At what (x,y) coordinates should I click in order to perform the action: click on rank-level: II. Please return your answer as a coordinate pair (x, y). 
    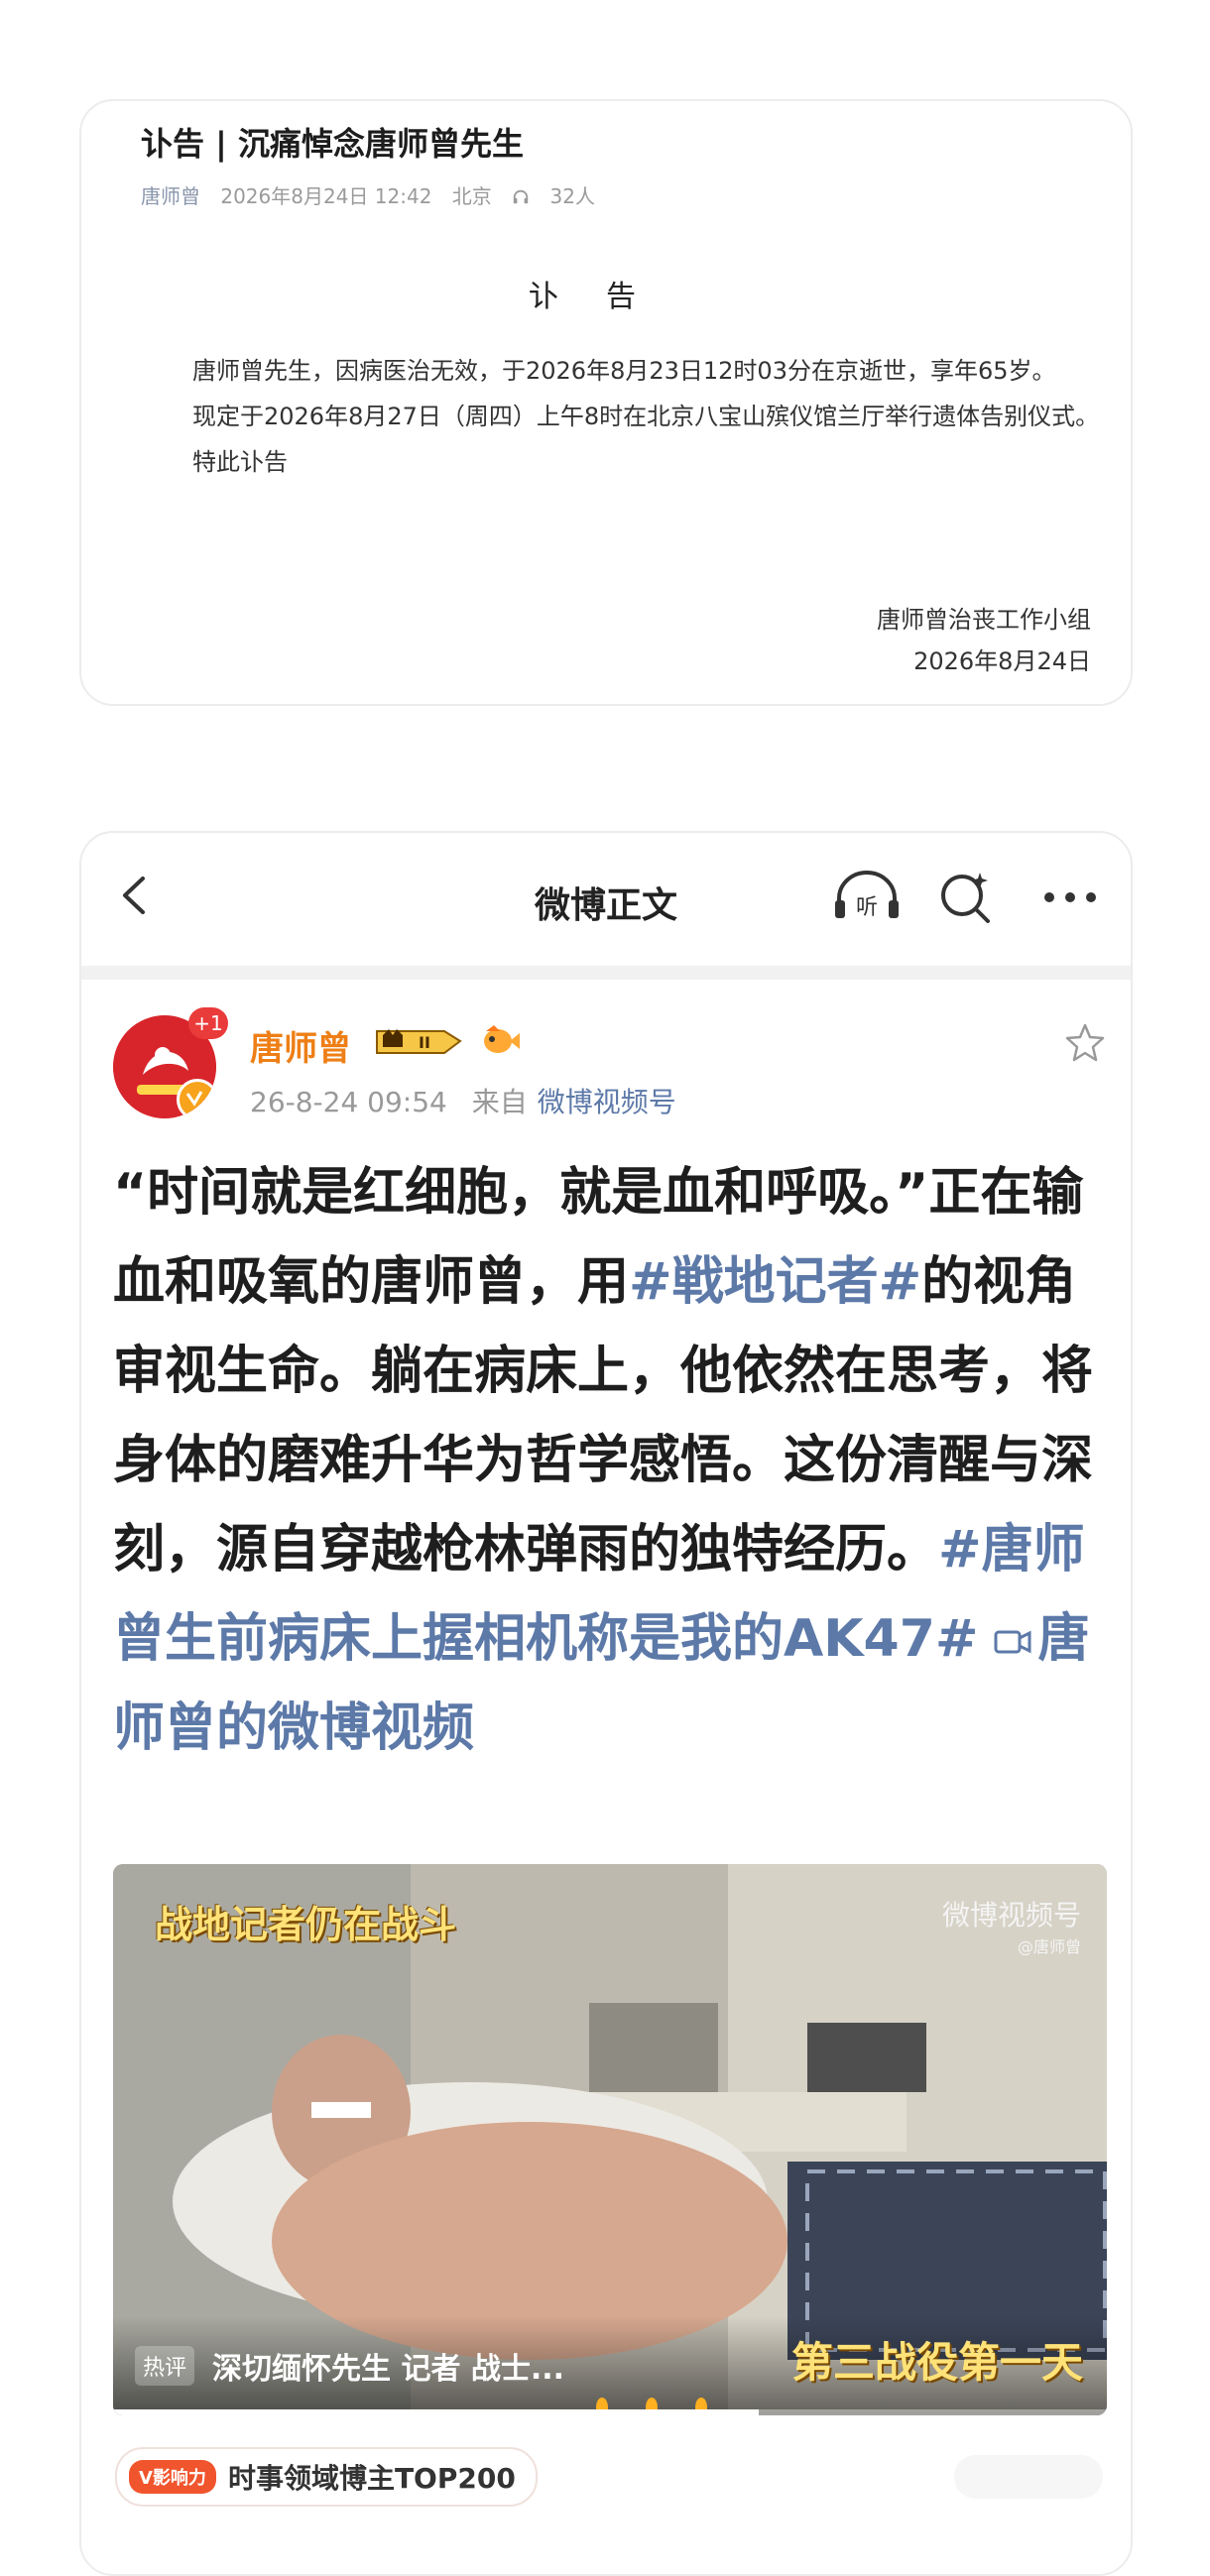
    Looking at the image, I should click on (424, 1042).